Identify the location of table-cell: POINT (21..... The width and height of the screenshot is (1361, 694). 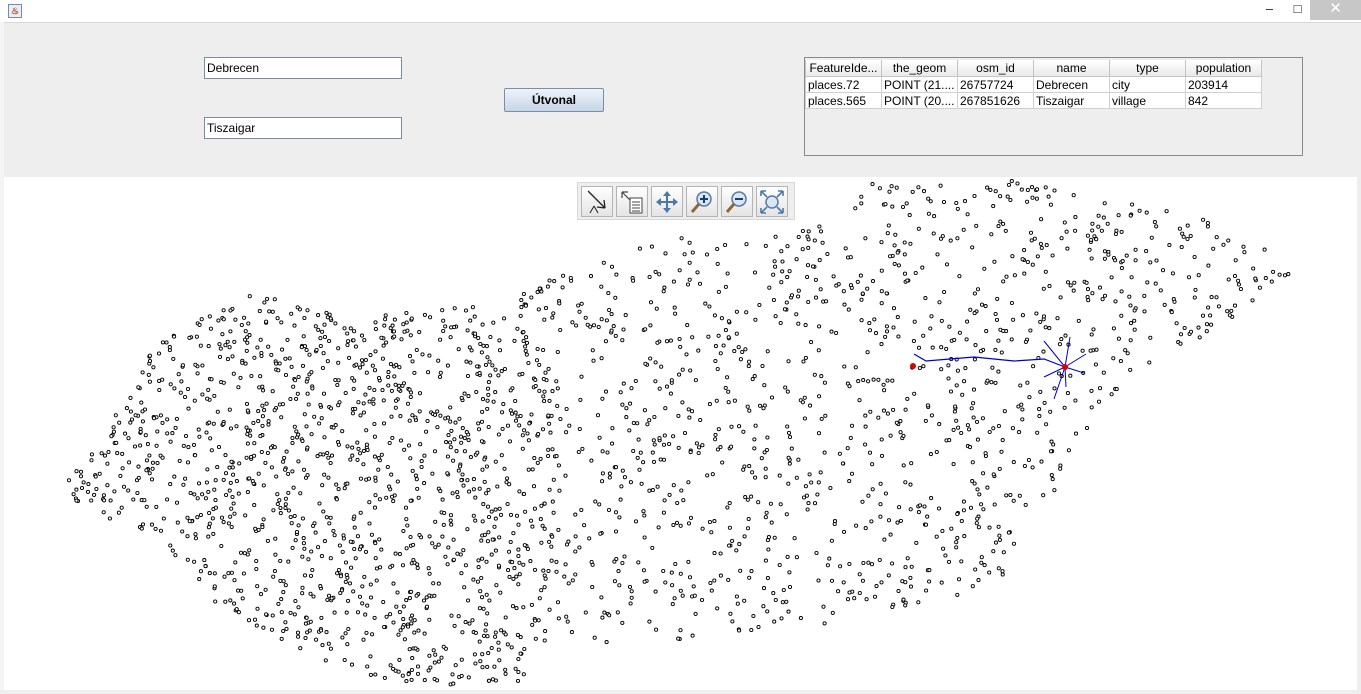
(919, 84).